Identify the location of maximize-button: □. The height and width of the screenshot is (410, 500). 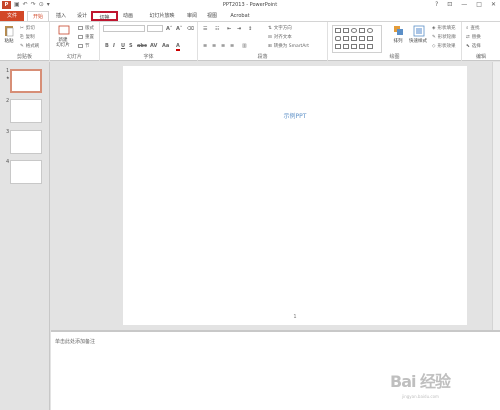
(479, 4).